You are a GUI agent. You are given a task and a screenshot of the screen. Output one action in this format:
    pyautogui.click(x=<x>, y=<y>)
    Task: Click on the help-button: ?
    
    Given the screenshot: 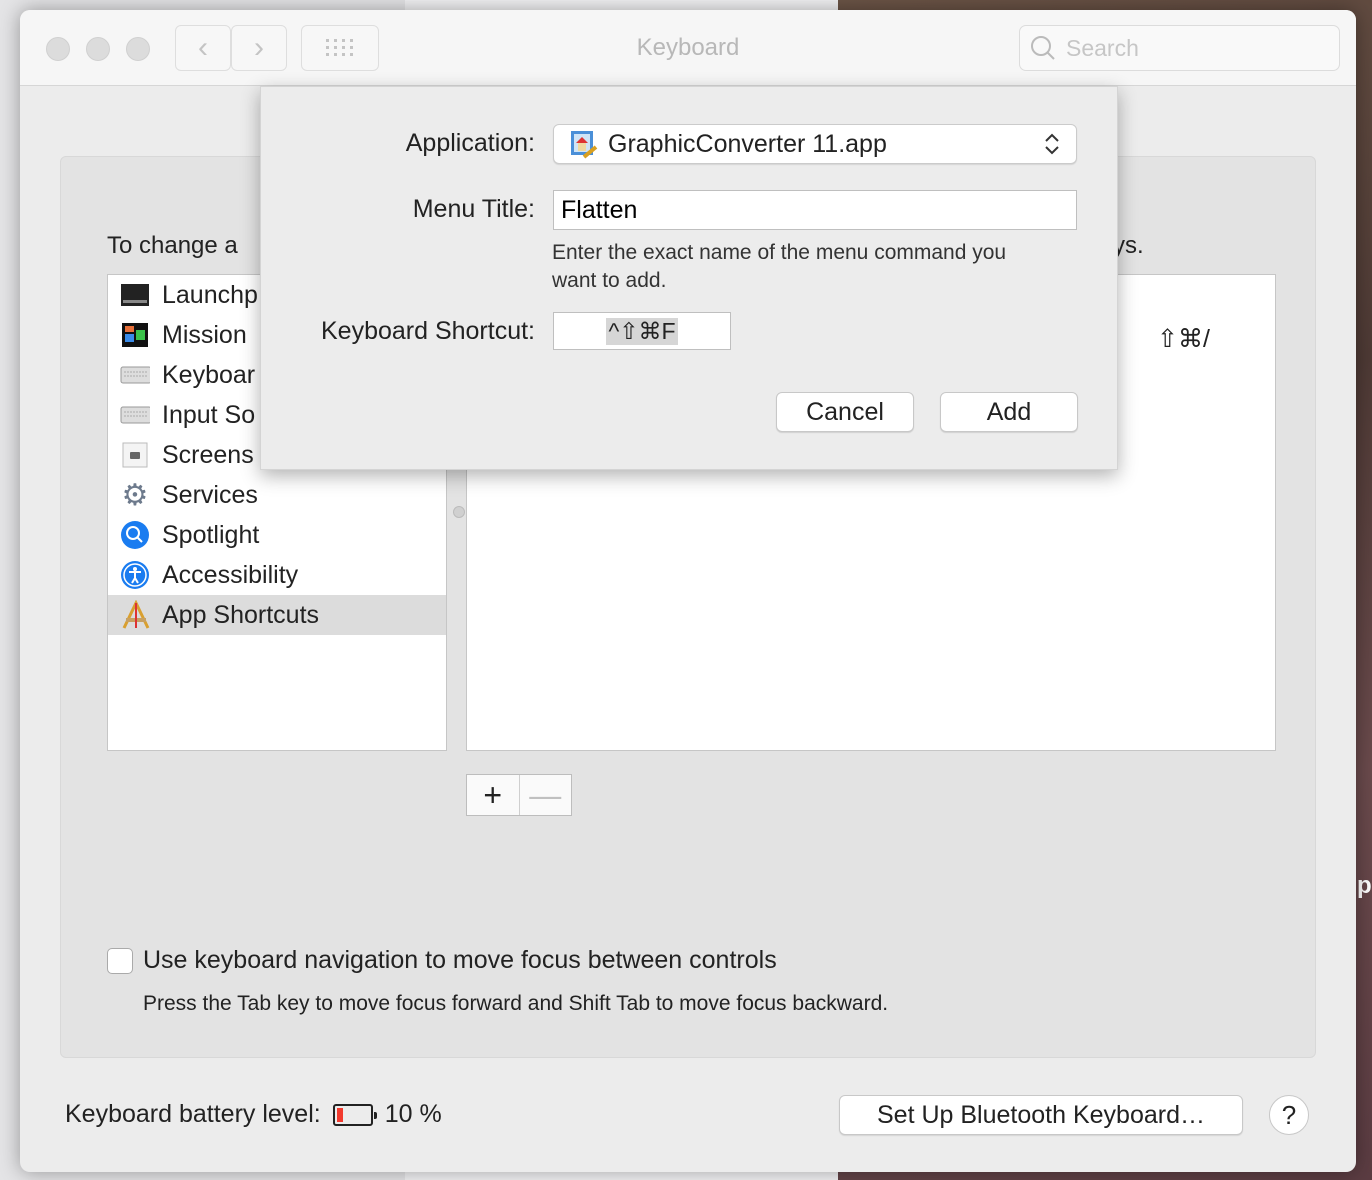 What is the action you would take?
    pyautogui.click(x=1289, y=1115)
    